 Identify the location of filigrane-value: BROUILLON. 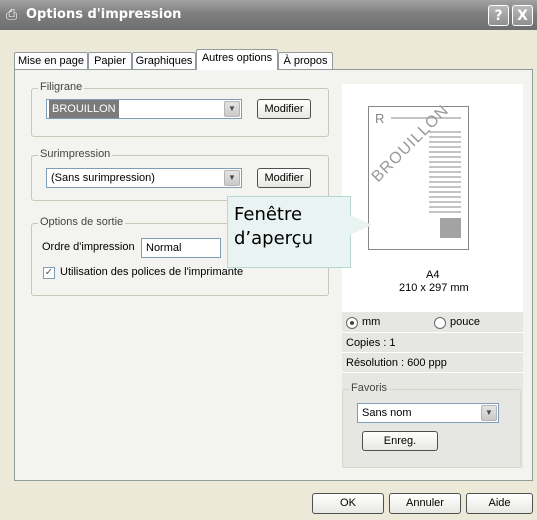
(84, 109).